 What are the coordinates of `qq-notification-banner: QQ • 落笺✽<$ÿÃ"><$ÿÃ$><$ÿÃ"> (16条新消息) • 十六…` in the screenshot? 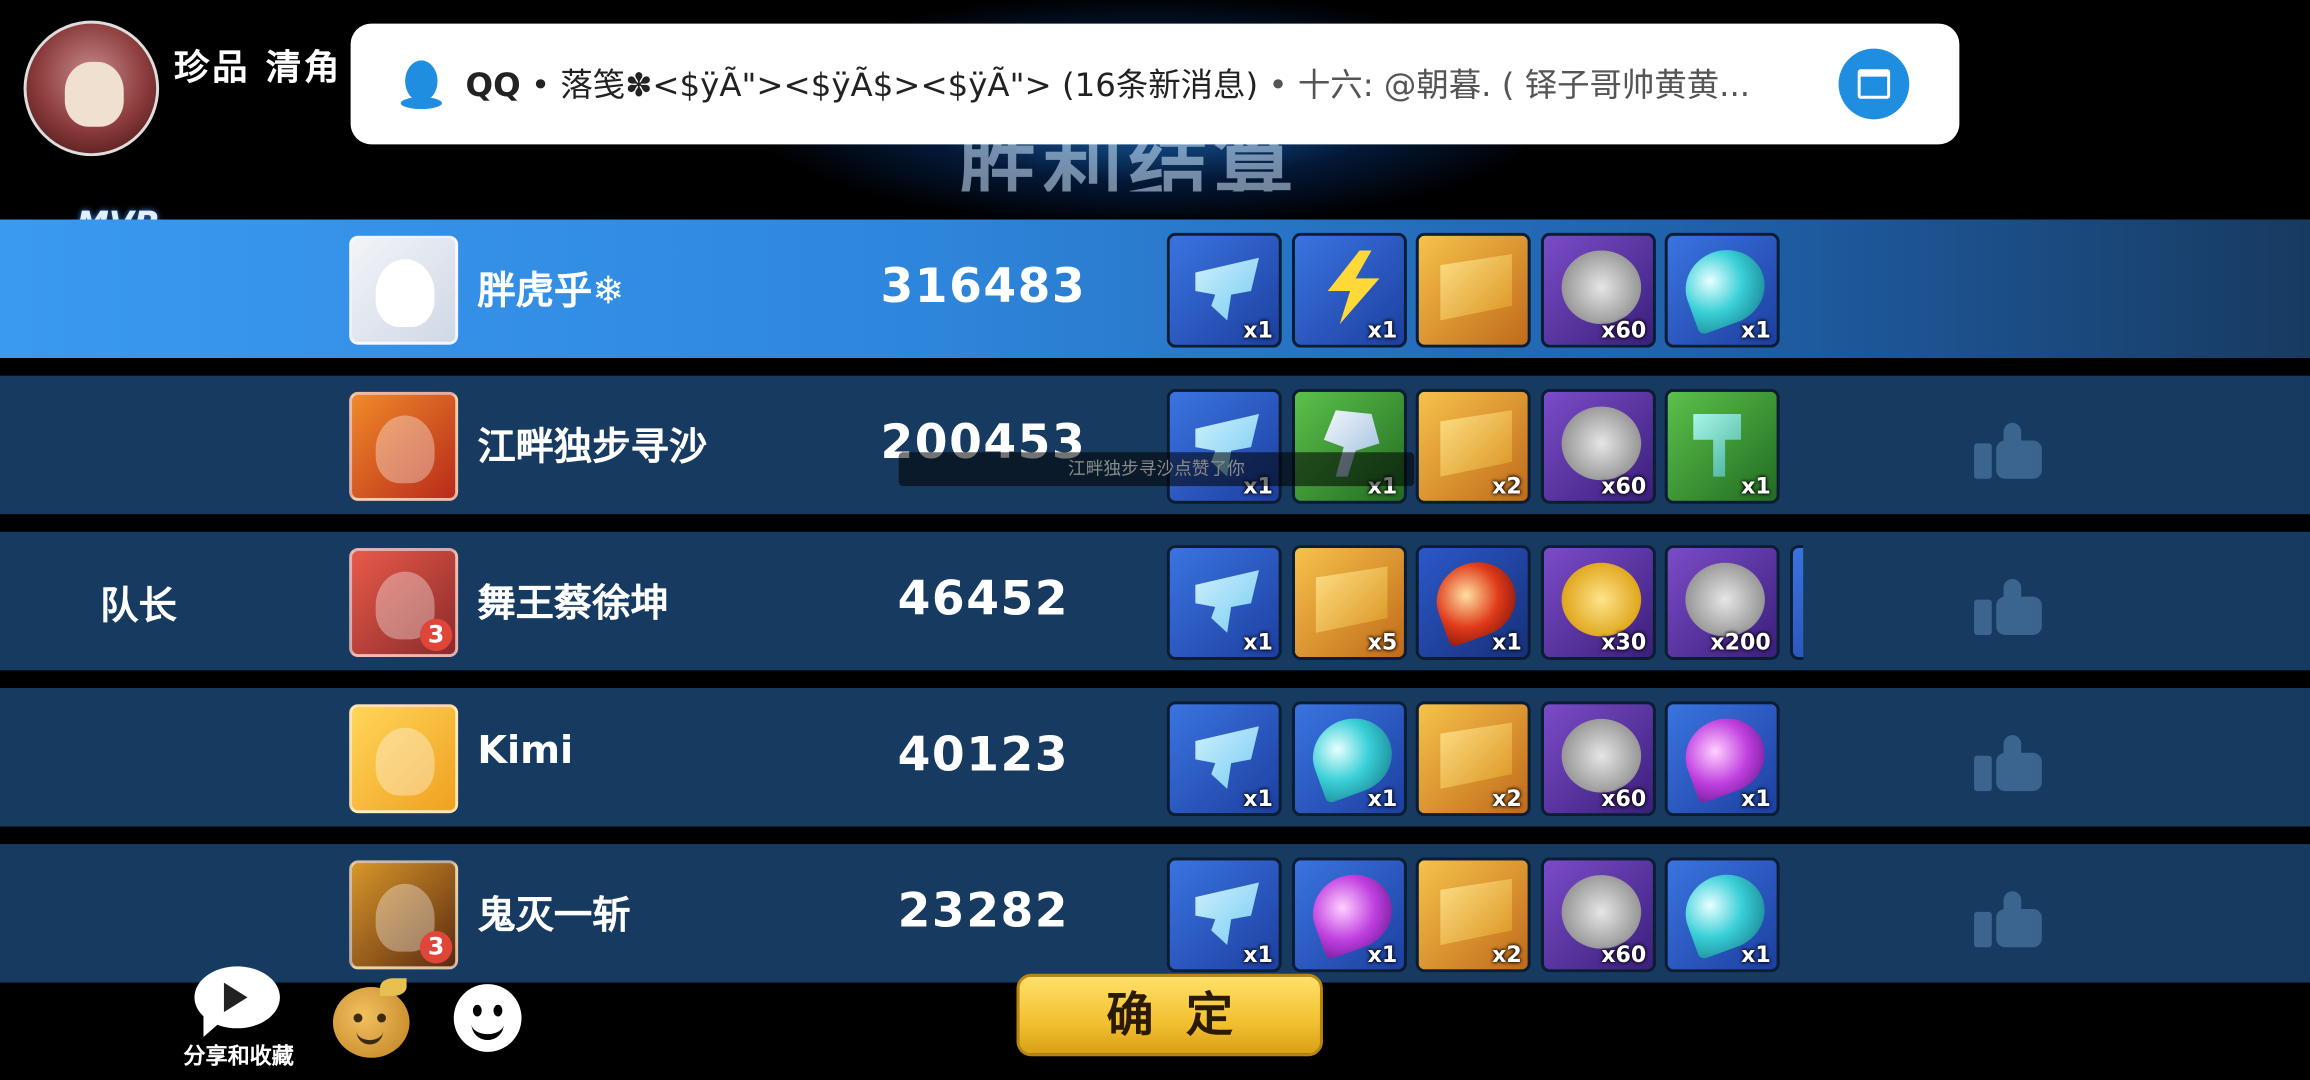 It's located at (1155, 84).